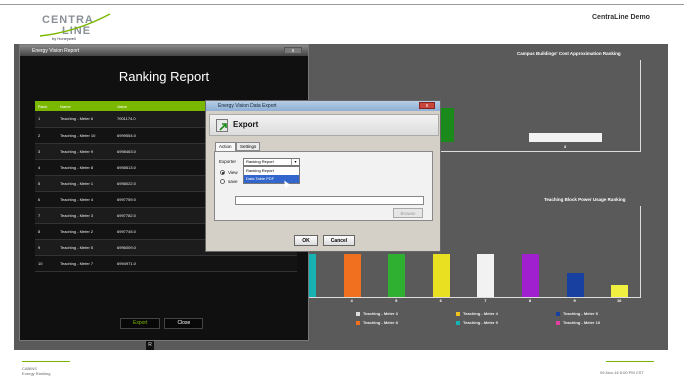 This screenshot has height=386, width=684. What do you see at coordinates (233, 172) in the screenshot?
I see `view-label: View` at bounding box center [233, 172].